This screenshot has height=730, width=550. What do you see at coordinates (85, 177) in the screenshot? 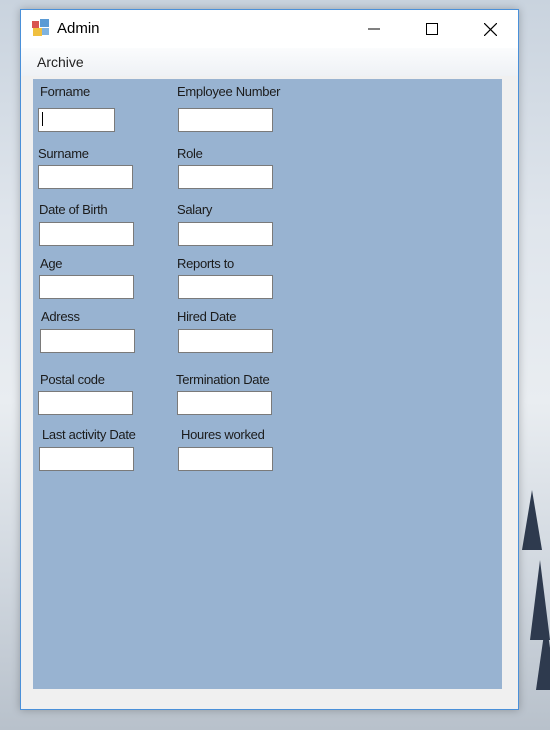
I see `surname-field` at bounding box center [85, 177].